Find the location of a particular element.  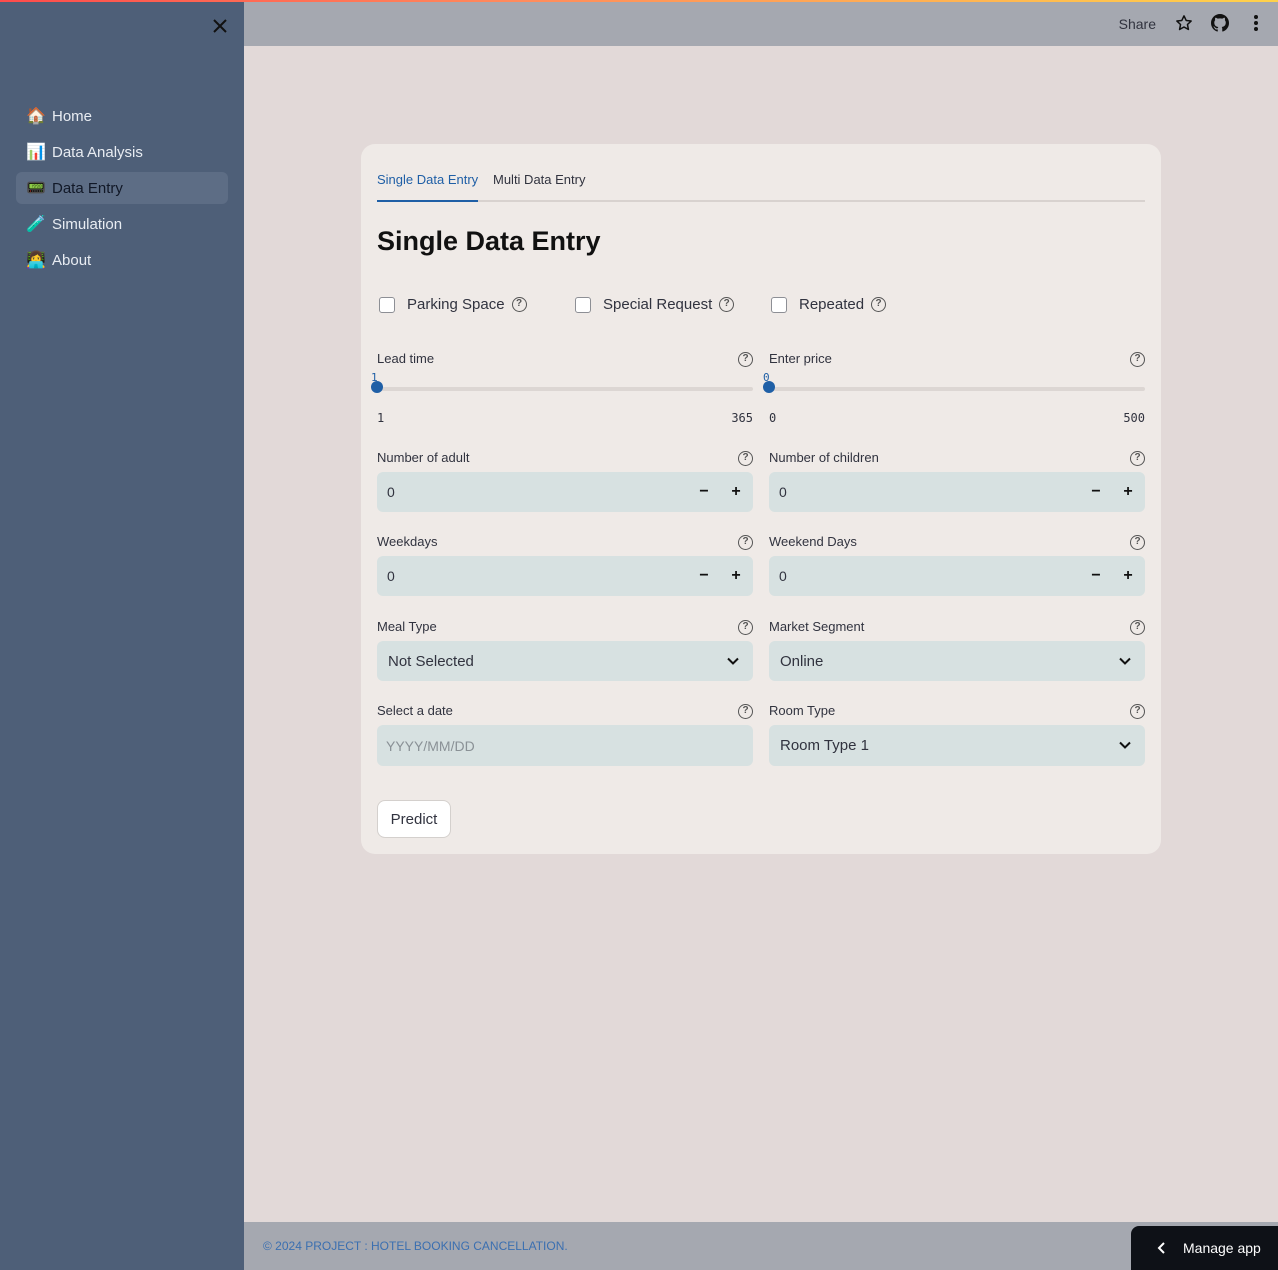

date-input is located at coordinates (565, 745).